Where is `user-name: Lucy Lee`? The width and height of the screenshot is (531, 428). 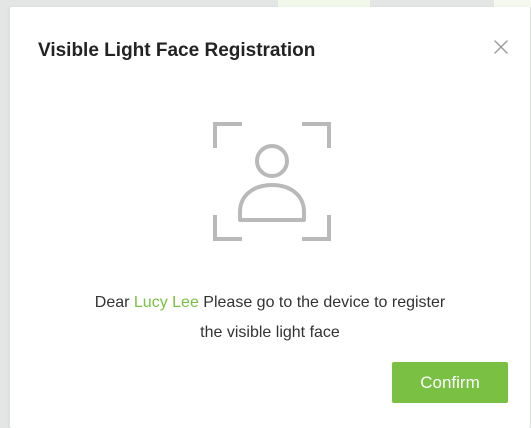
user-name: Lucy Lee is located at coordinates (166, 302).